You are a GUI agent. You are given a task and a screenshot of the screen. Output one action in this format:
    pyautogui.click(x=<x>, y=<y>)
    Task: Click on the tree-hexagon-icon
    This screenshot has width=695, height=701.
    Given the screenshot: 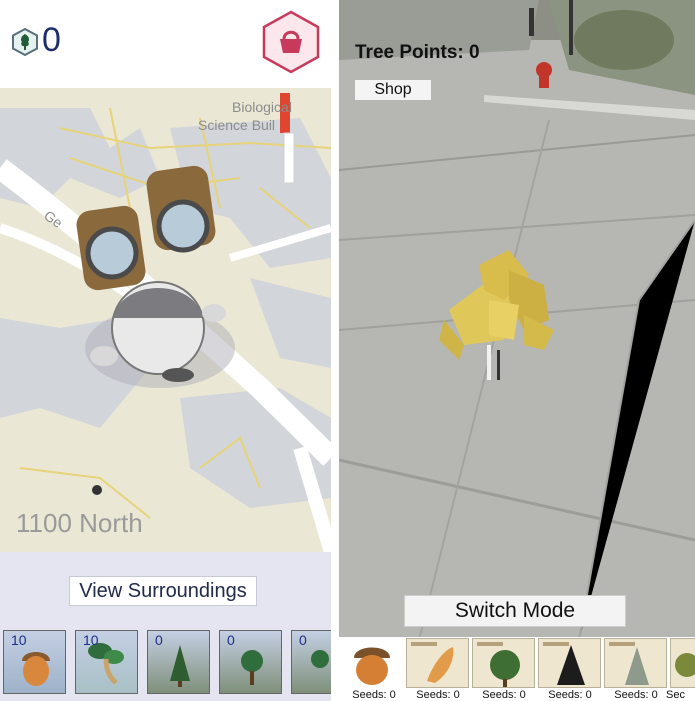 What is the action you would take?
    pyautogui.click(x=25, y=42)
    